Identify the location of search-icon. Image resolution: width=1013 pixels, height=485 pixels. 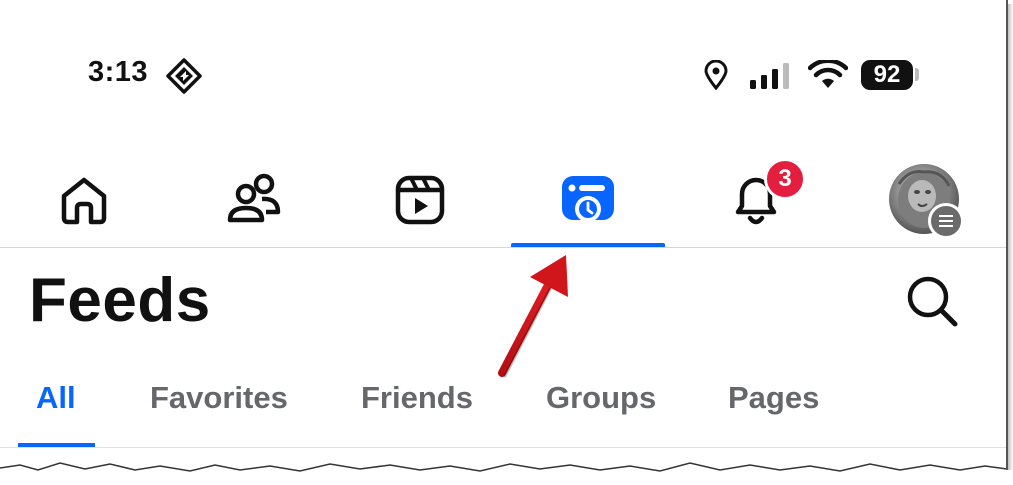
(932, 301).